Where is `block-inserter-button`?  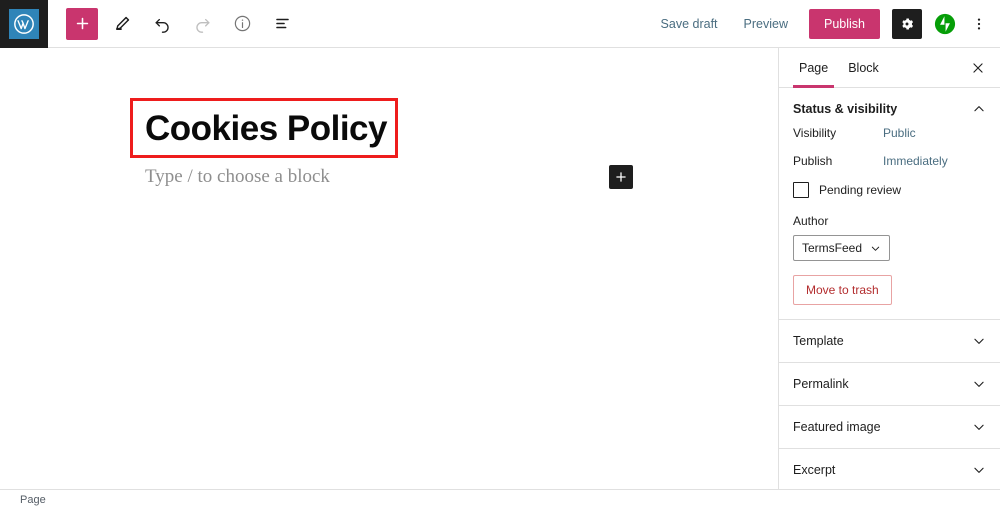 block-inserter-button is located at coordinates (621, 177).